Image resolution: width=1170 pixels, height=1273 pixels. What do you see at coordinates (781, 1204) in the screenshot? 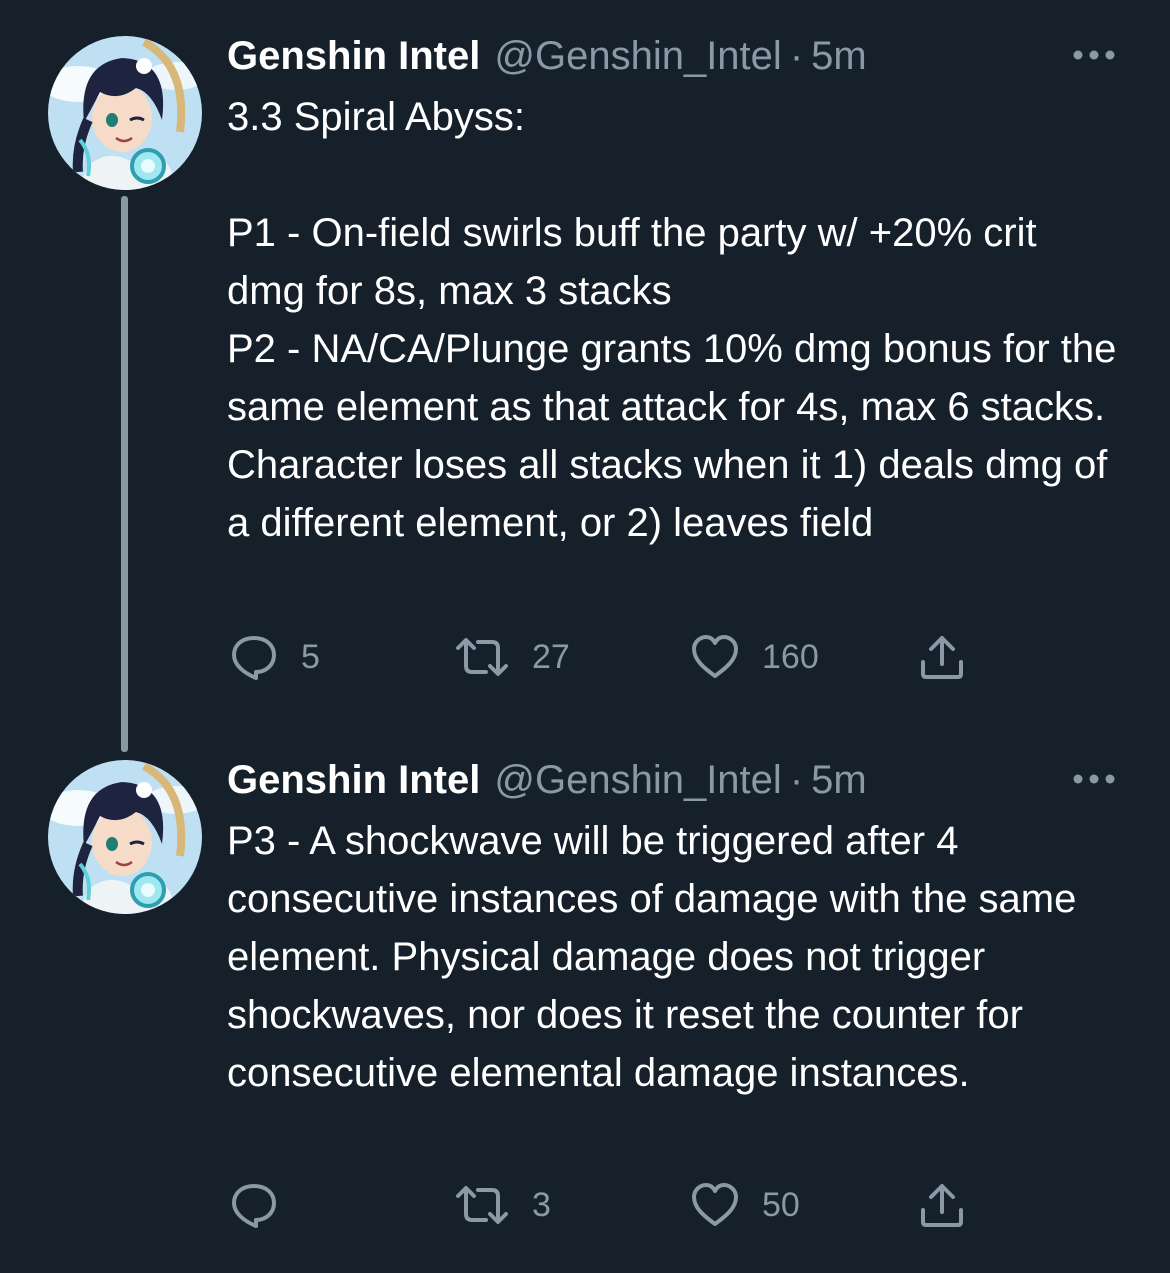
I see `like-count: 50` at bounding box center [781, 1204].